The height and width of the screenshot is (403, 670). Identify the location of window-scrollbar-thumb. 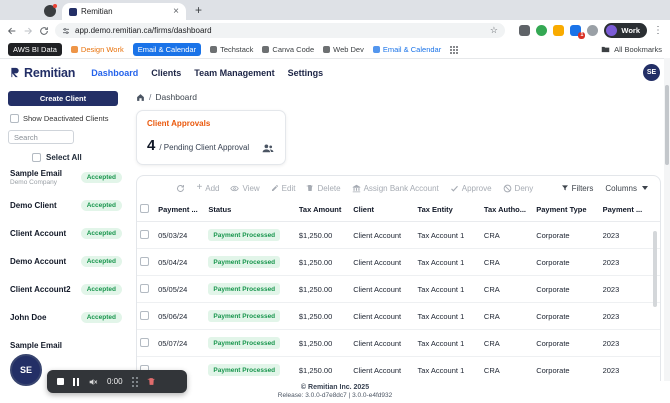
(667, 125).